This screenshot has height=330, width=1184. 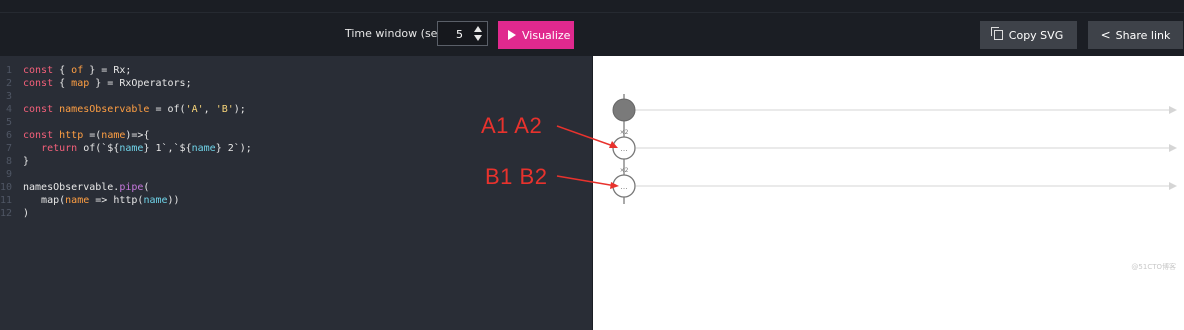 I want to click on annotation-arrows, so click(x=587, y=157).